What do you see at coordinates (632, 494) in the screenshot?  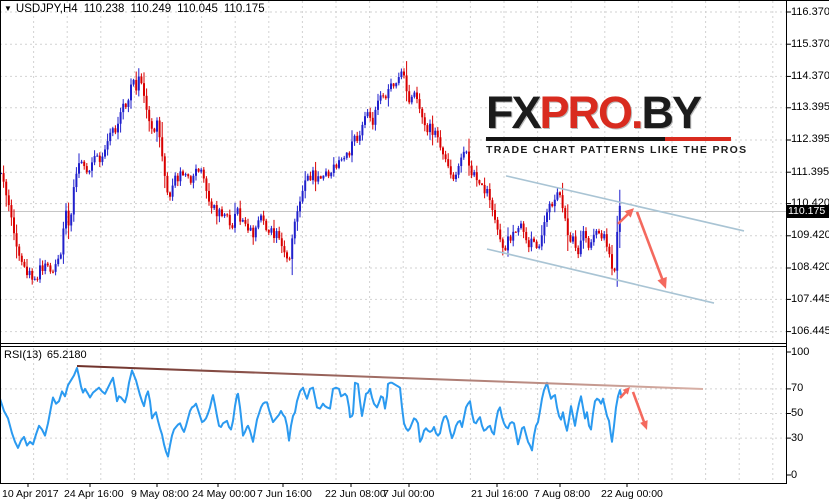 I see `time-axis-label: 22 Aug 00:00` at bounding box center [632, 494].